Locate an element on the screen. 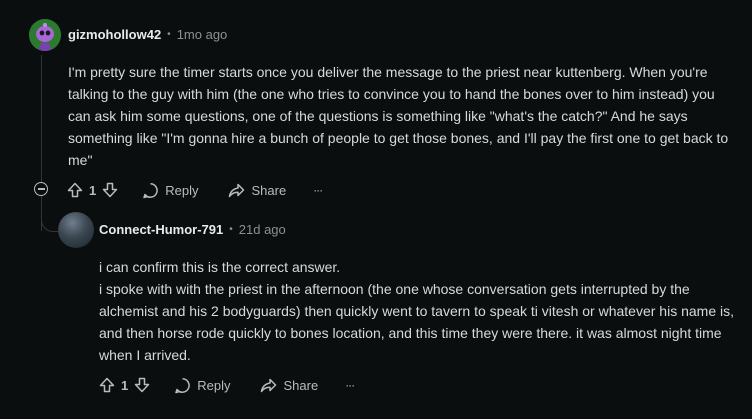  comment-author: gizmohollow42 is located at coordinates (114, 34).